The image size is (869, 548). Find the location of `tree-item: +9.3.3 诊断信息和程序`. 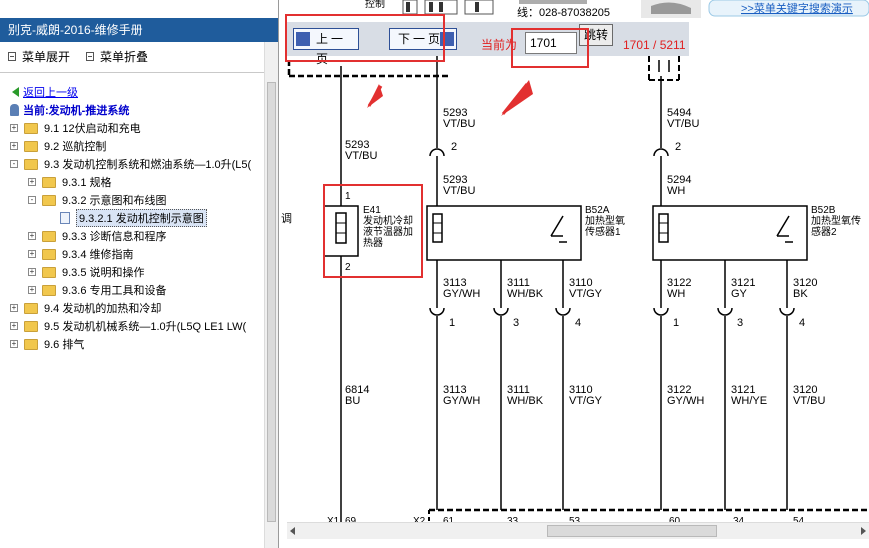

tree-item: +9.3.3 诊断信息和程序 is located at coordinates (97, 236).